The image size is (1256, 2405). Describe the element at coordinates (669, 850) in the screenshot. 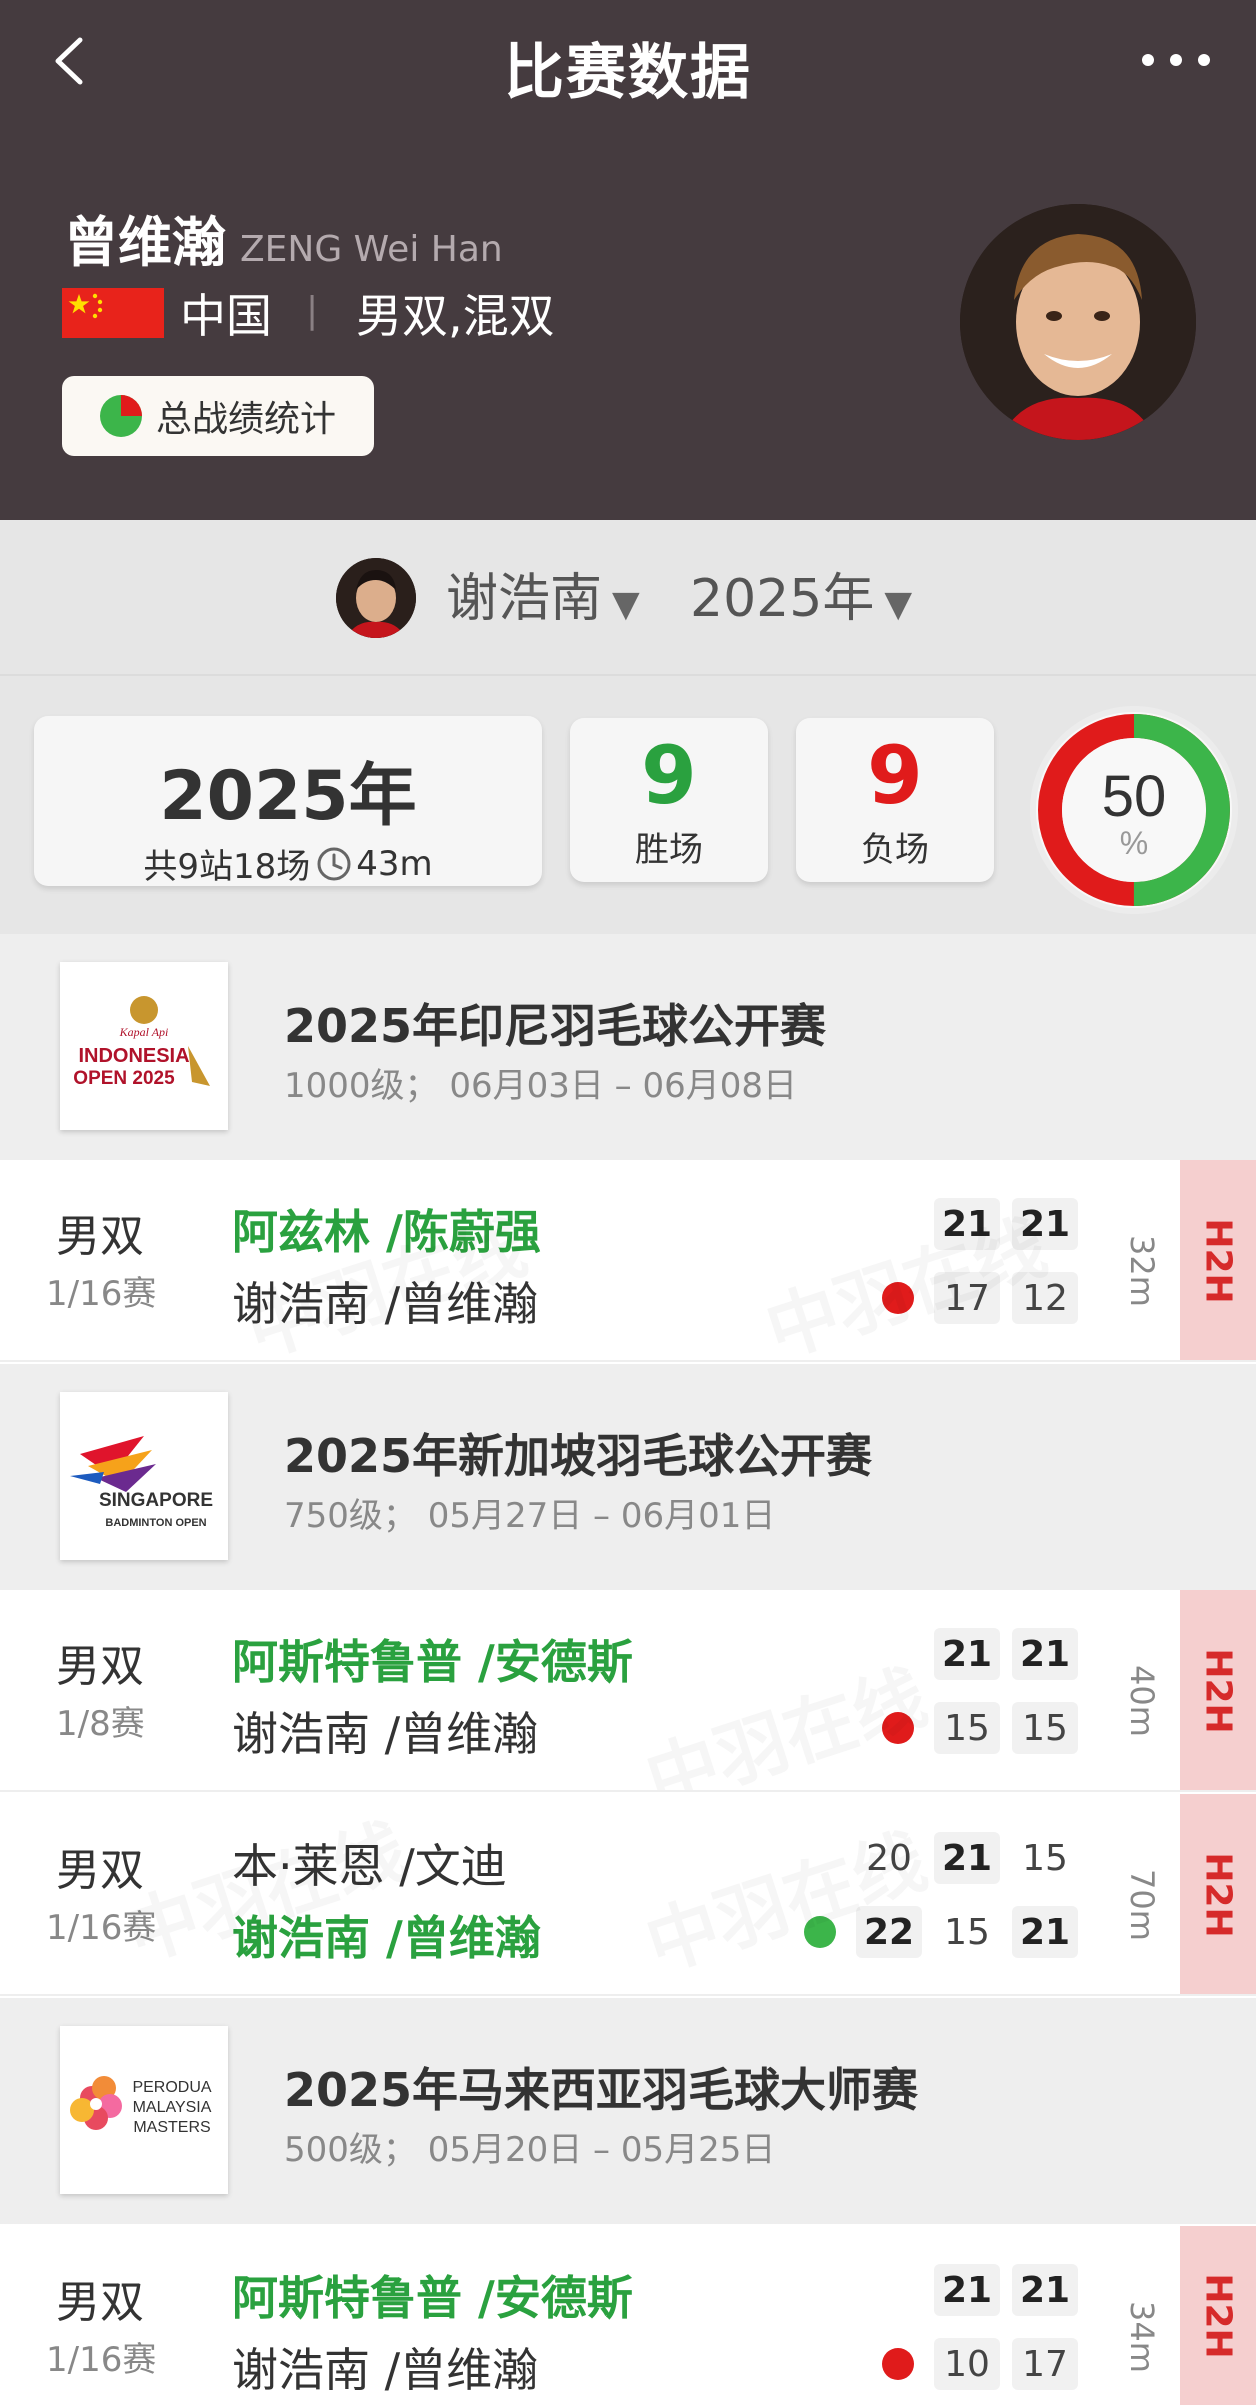

I see `wins-label: 胜场` at that location.